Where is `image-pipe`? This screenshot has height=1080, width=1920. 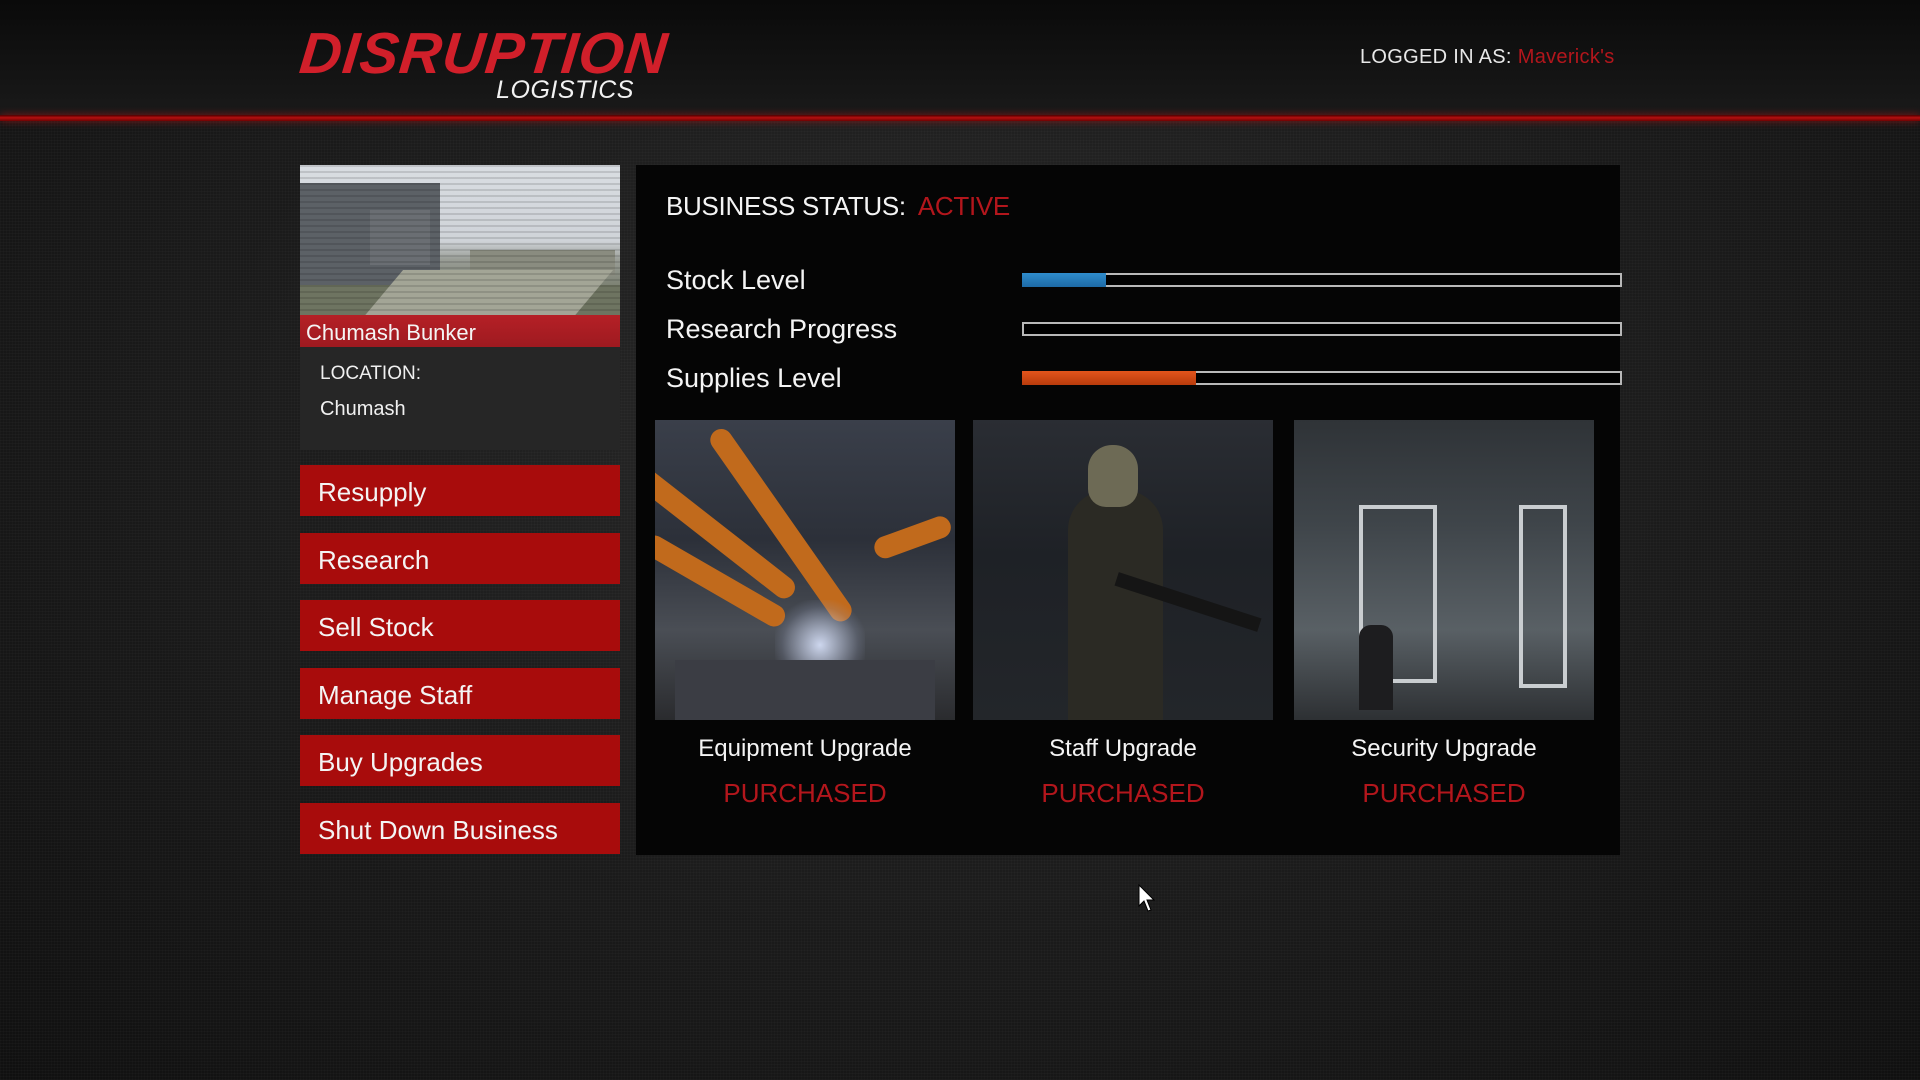 image-pipe is located at coordinates (912, 537).